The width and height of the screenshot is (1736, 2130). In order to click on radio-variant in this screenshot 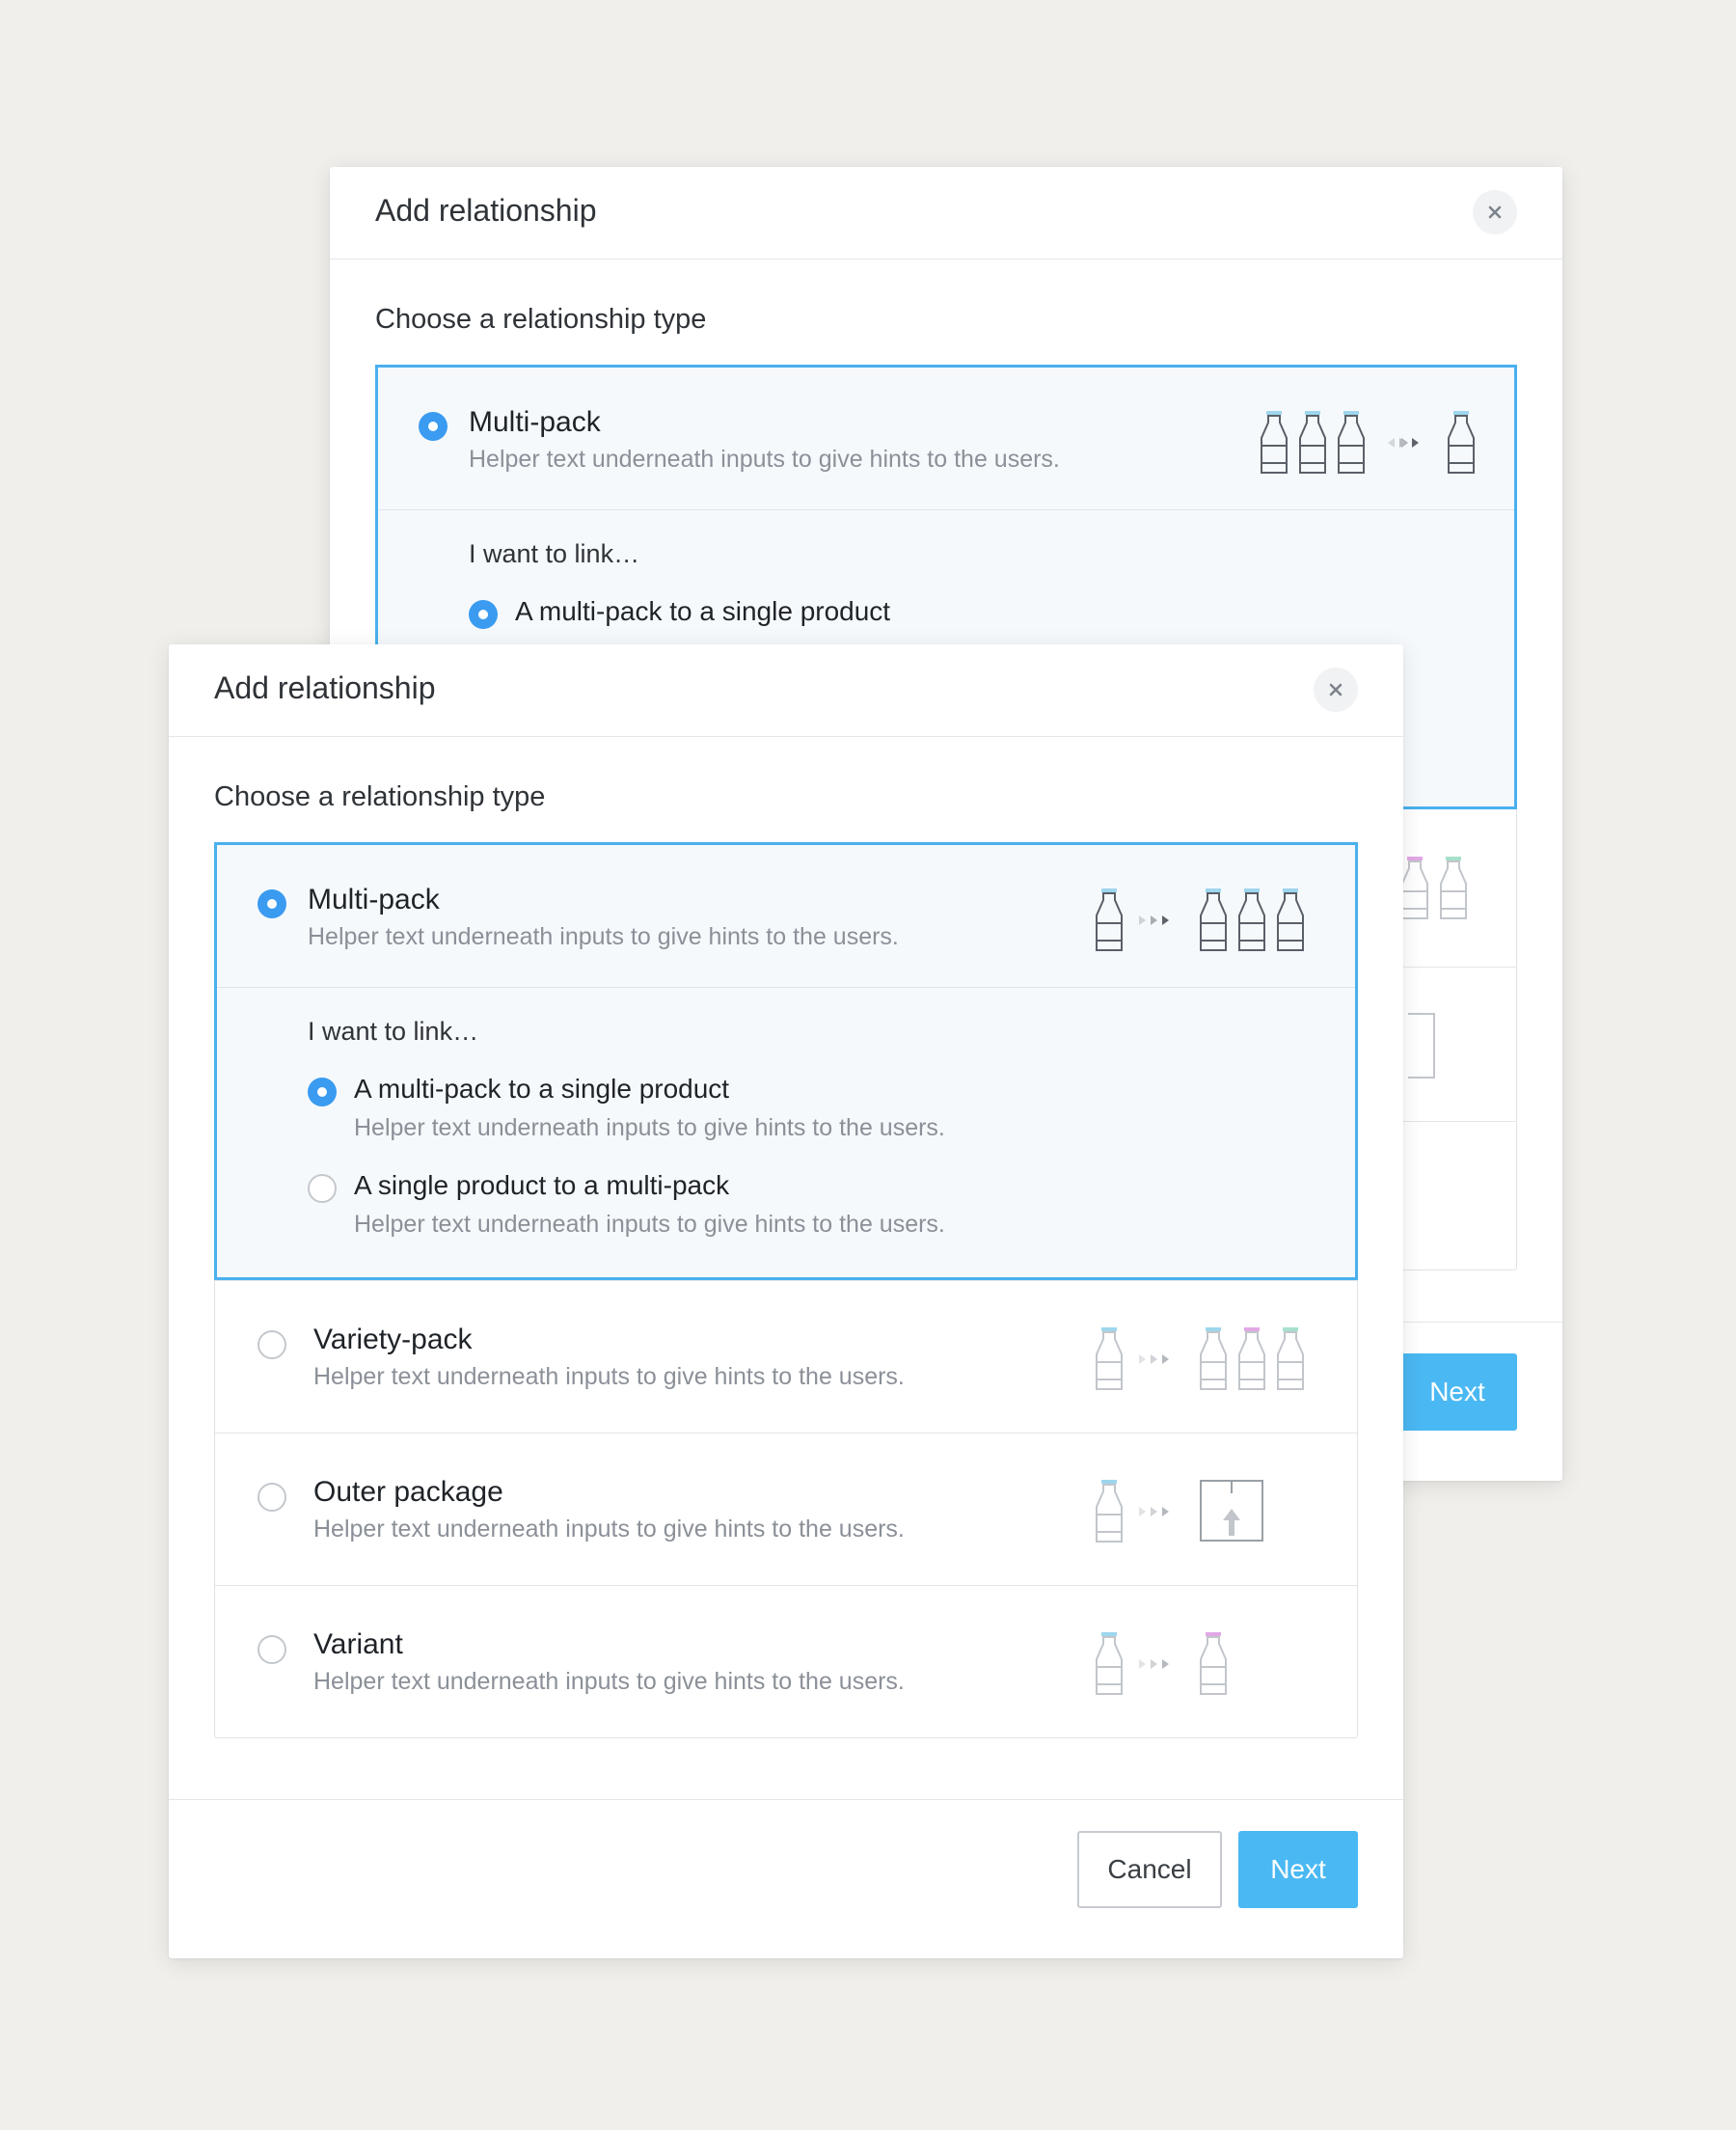, I will do `click(272, 1649)`.